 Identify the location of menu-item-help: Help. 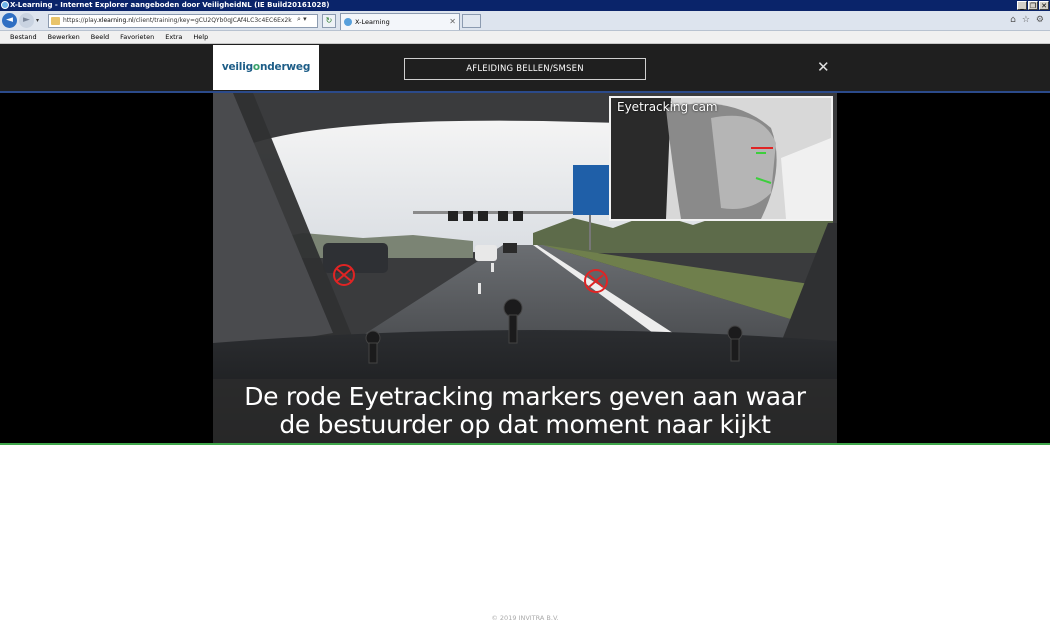
(200, 37).